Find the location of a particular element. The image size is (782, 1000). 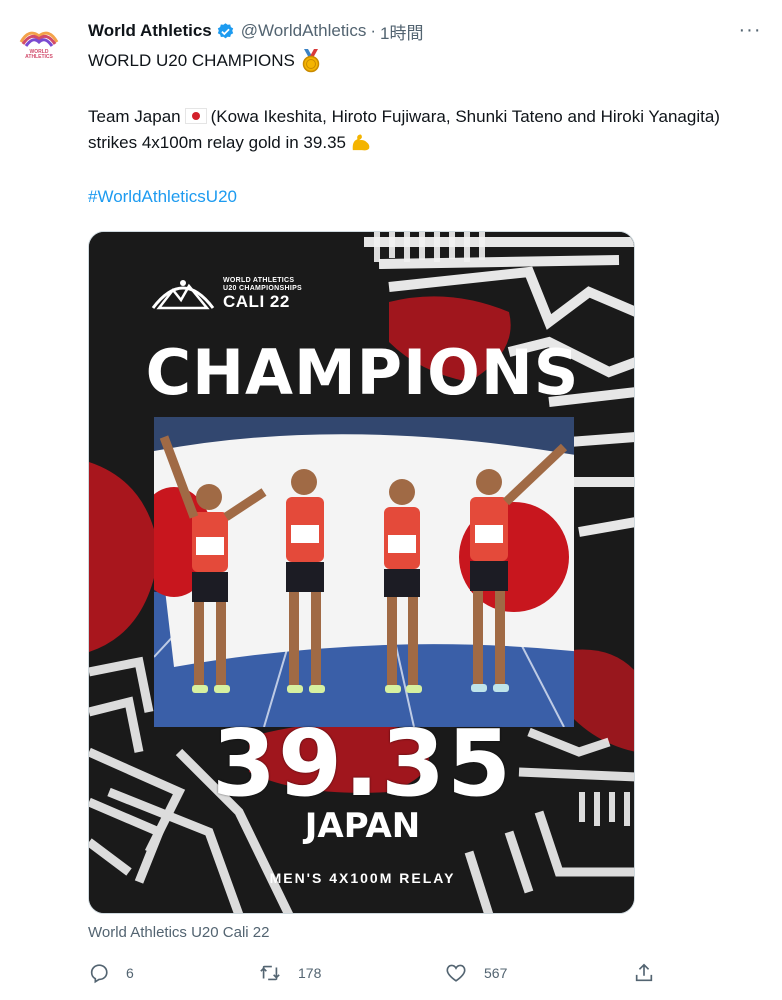

hashtag-link: #WorldAthleticsU20 is located at coordinates (423, 197).